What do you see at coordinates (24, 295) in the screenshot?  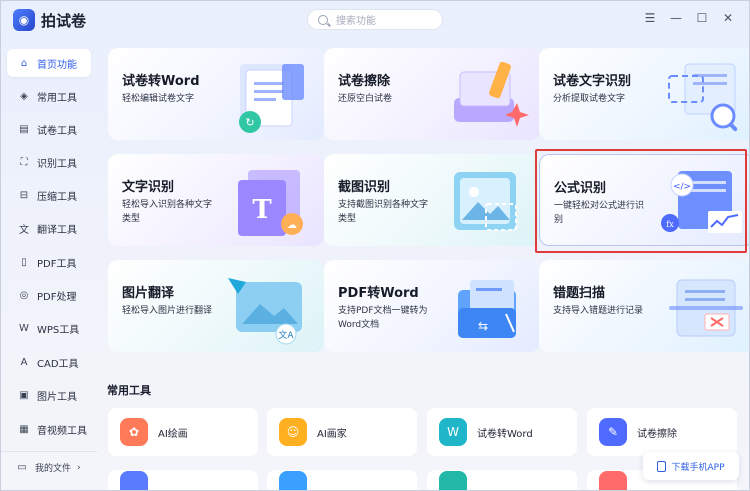 I see `pdf-process-icon: ◎` at bounding box center [24, 295].